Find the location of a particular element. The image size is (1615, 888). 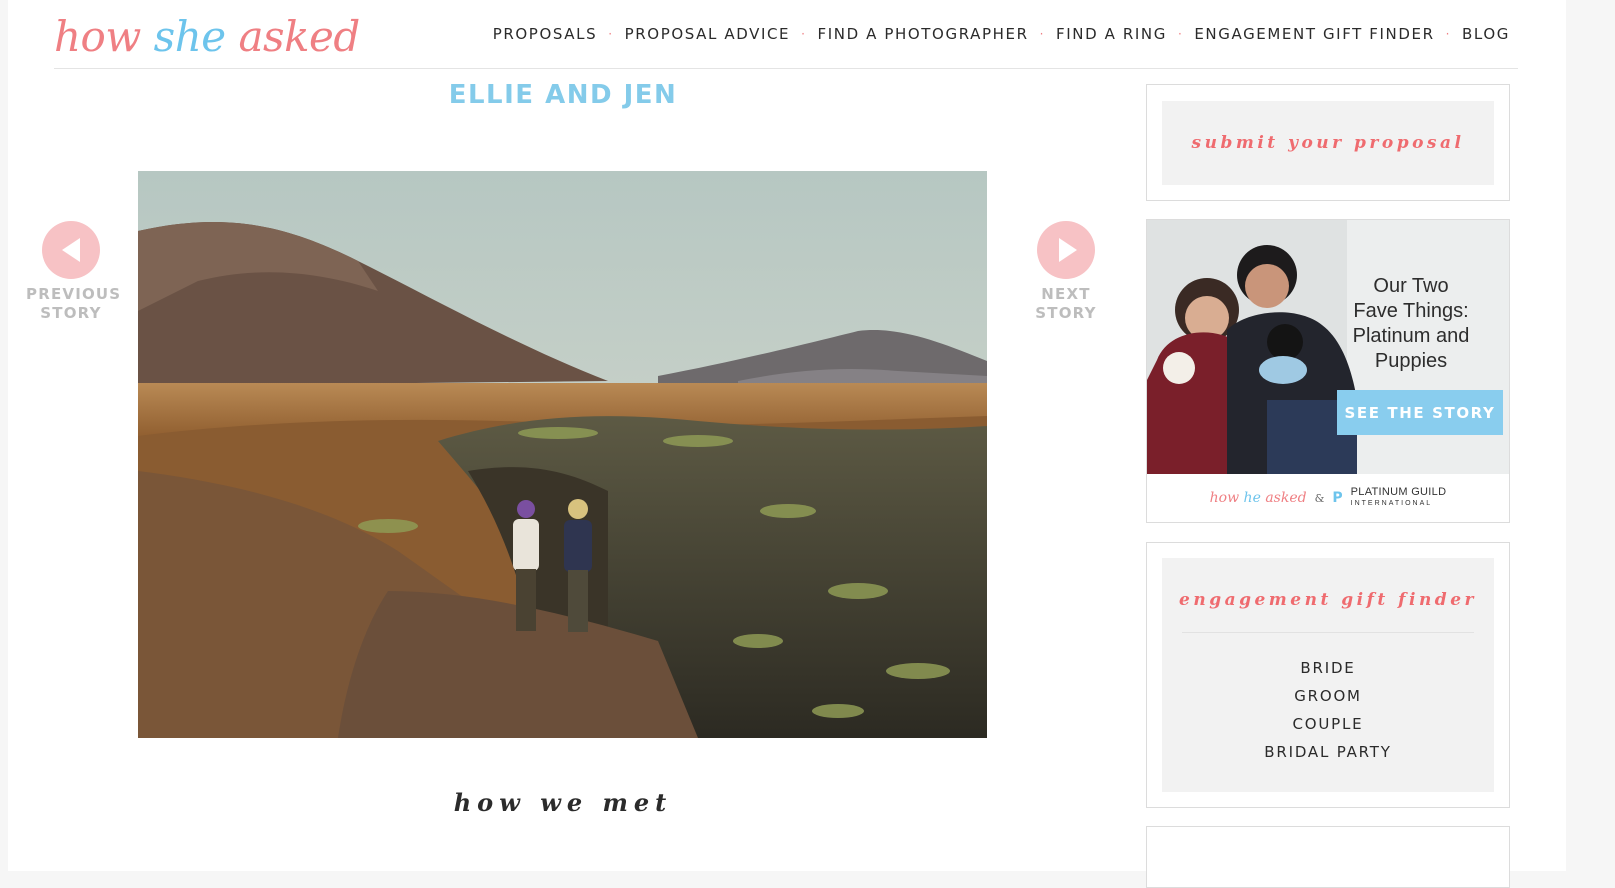

header-divider is located at coordinates (786, 68).